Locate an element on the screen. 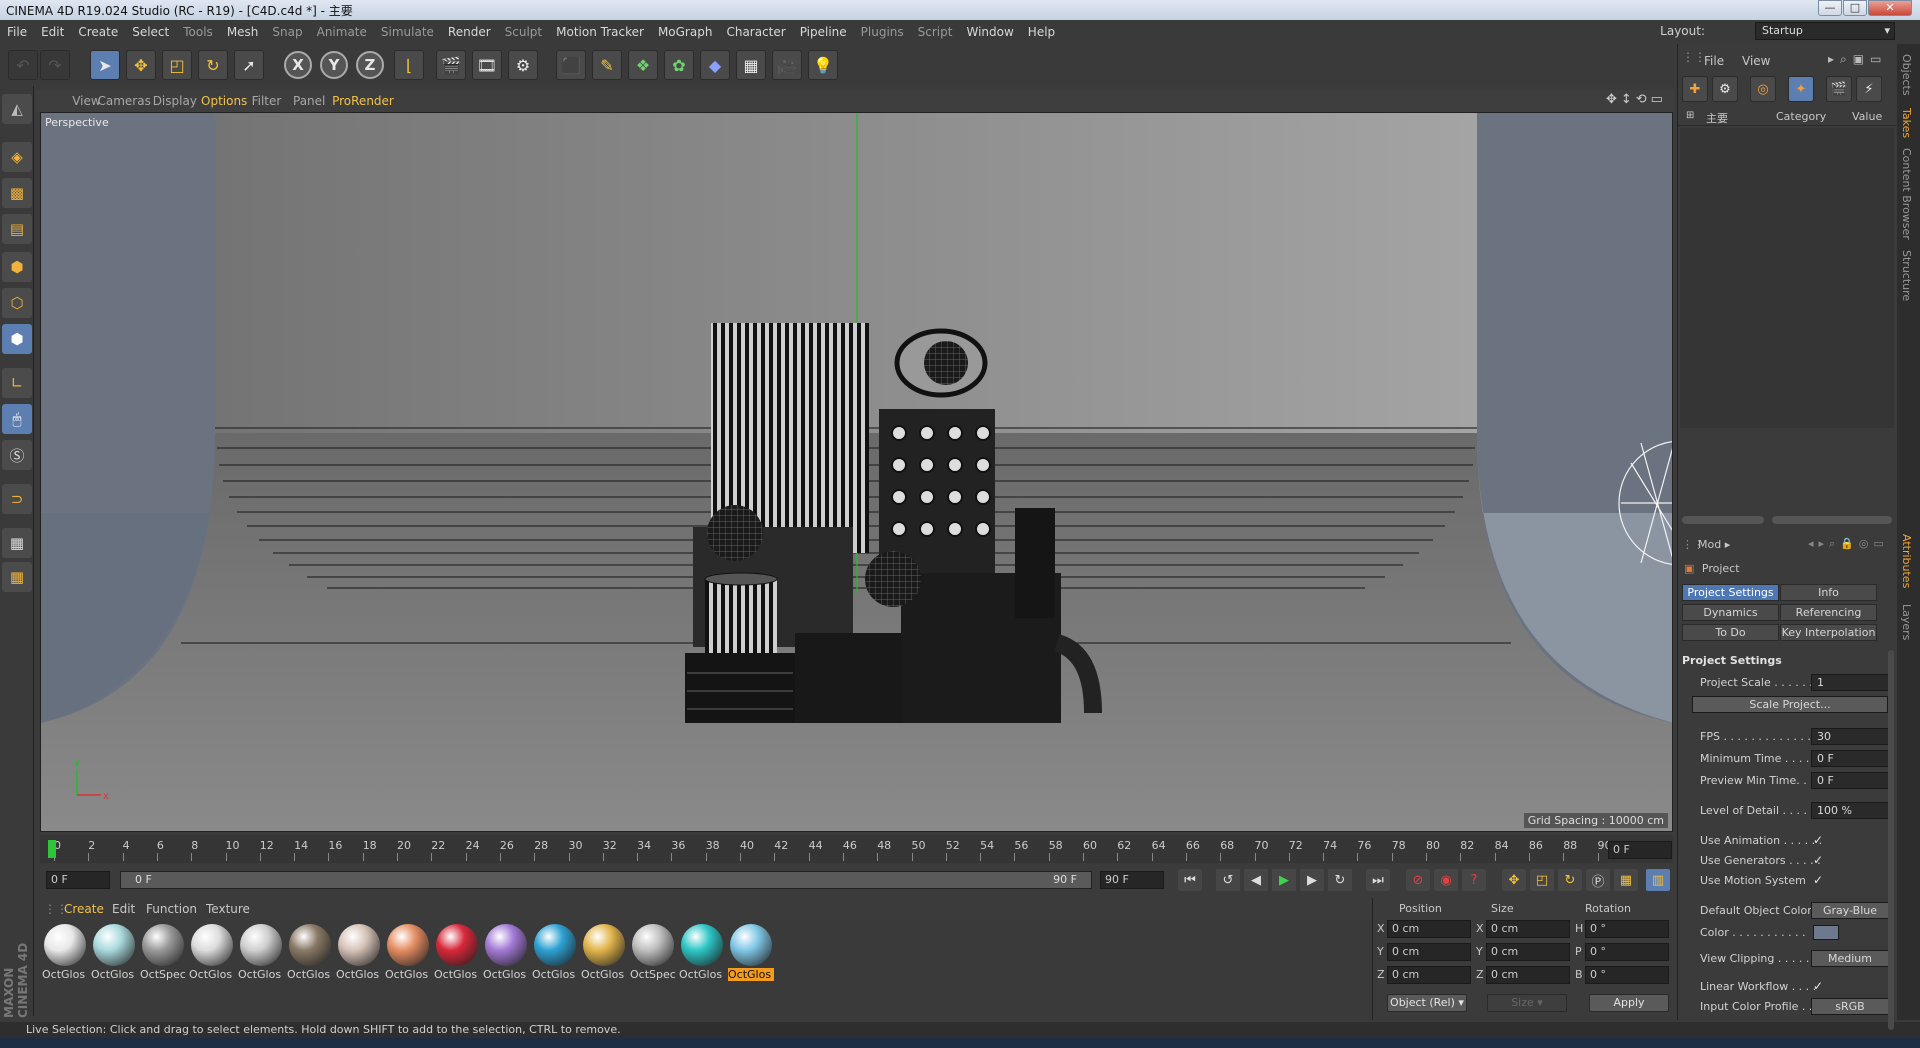 The height and width of the screenshot is (1048, 1920). vertical-tab-attributes: Attributes is located at coordinates (1906, 561).